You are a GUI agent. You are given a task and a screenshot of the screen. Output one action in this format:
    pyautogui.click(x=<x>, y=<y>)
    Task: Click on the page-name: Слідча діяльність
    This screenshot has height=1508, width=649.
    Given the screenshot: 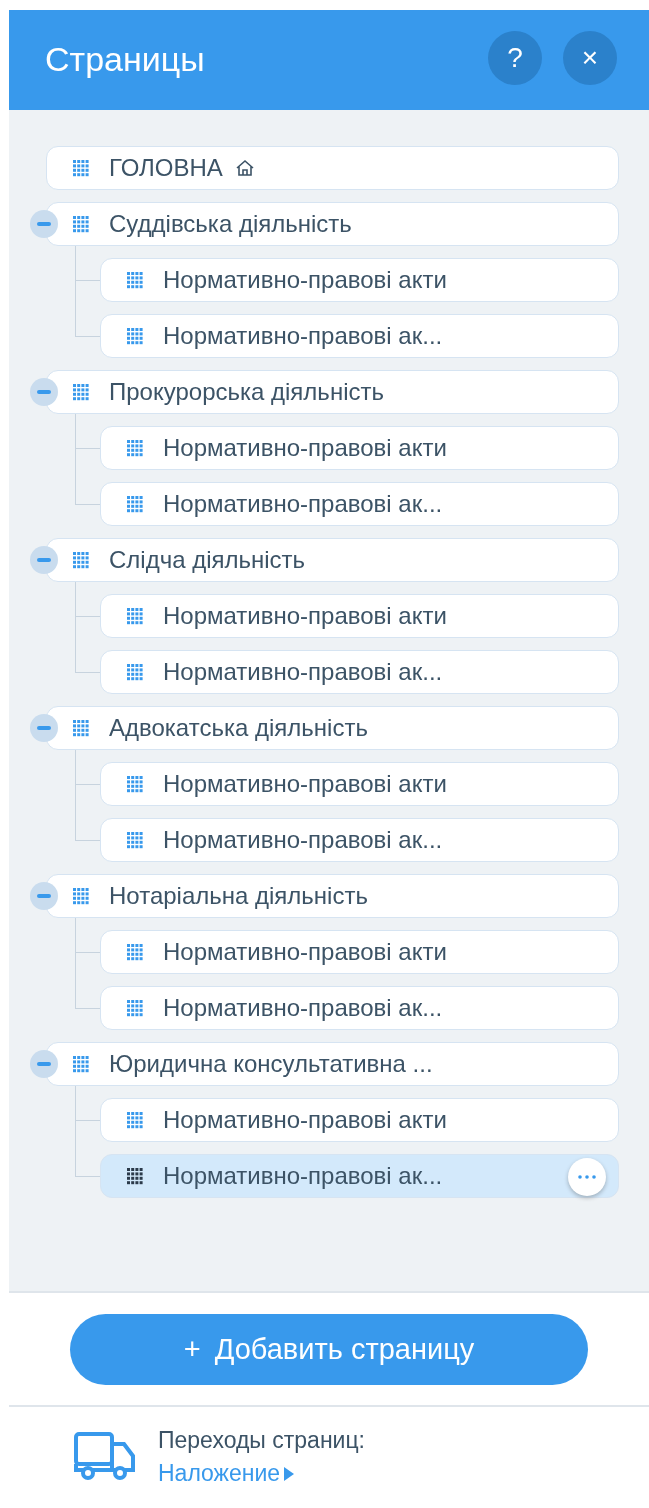 What is the action you would take?
    pyautogui.click(x=207, y=560)
    